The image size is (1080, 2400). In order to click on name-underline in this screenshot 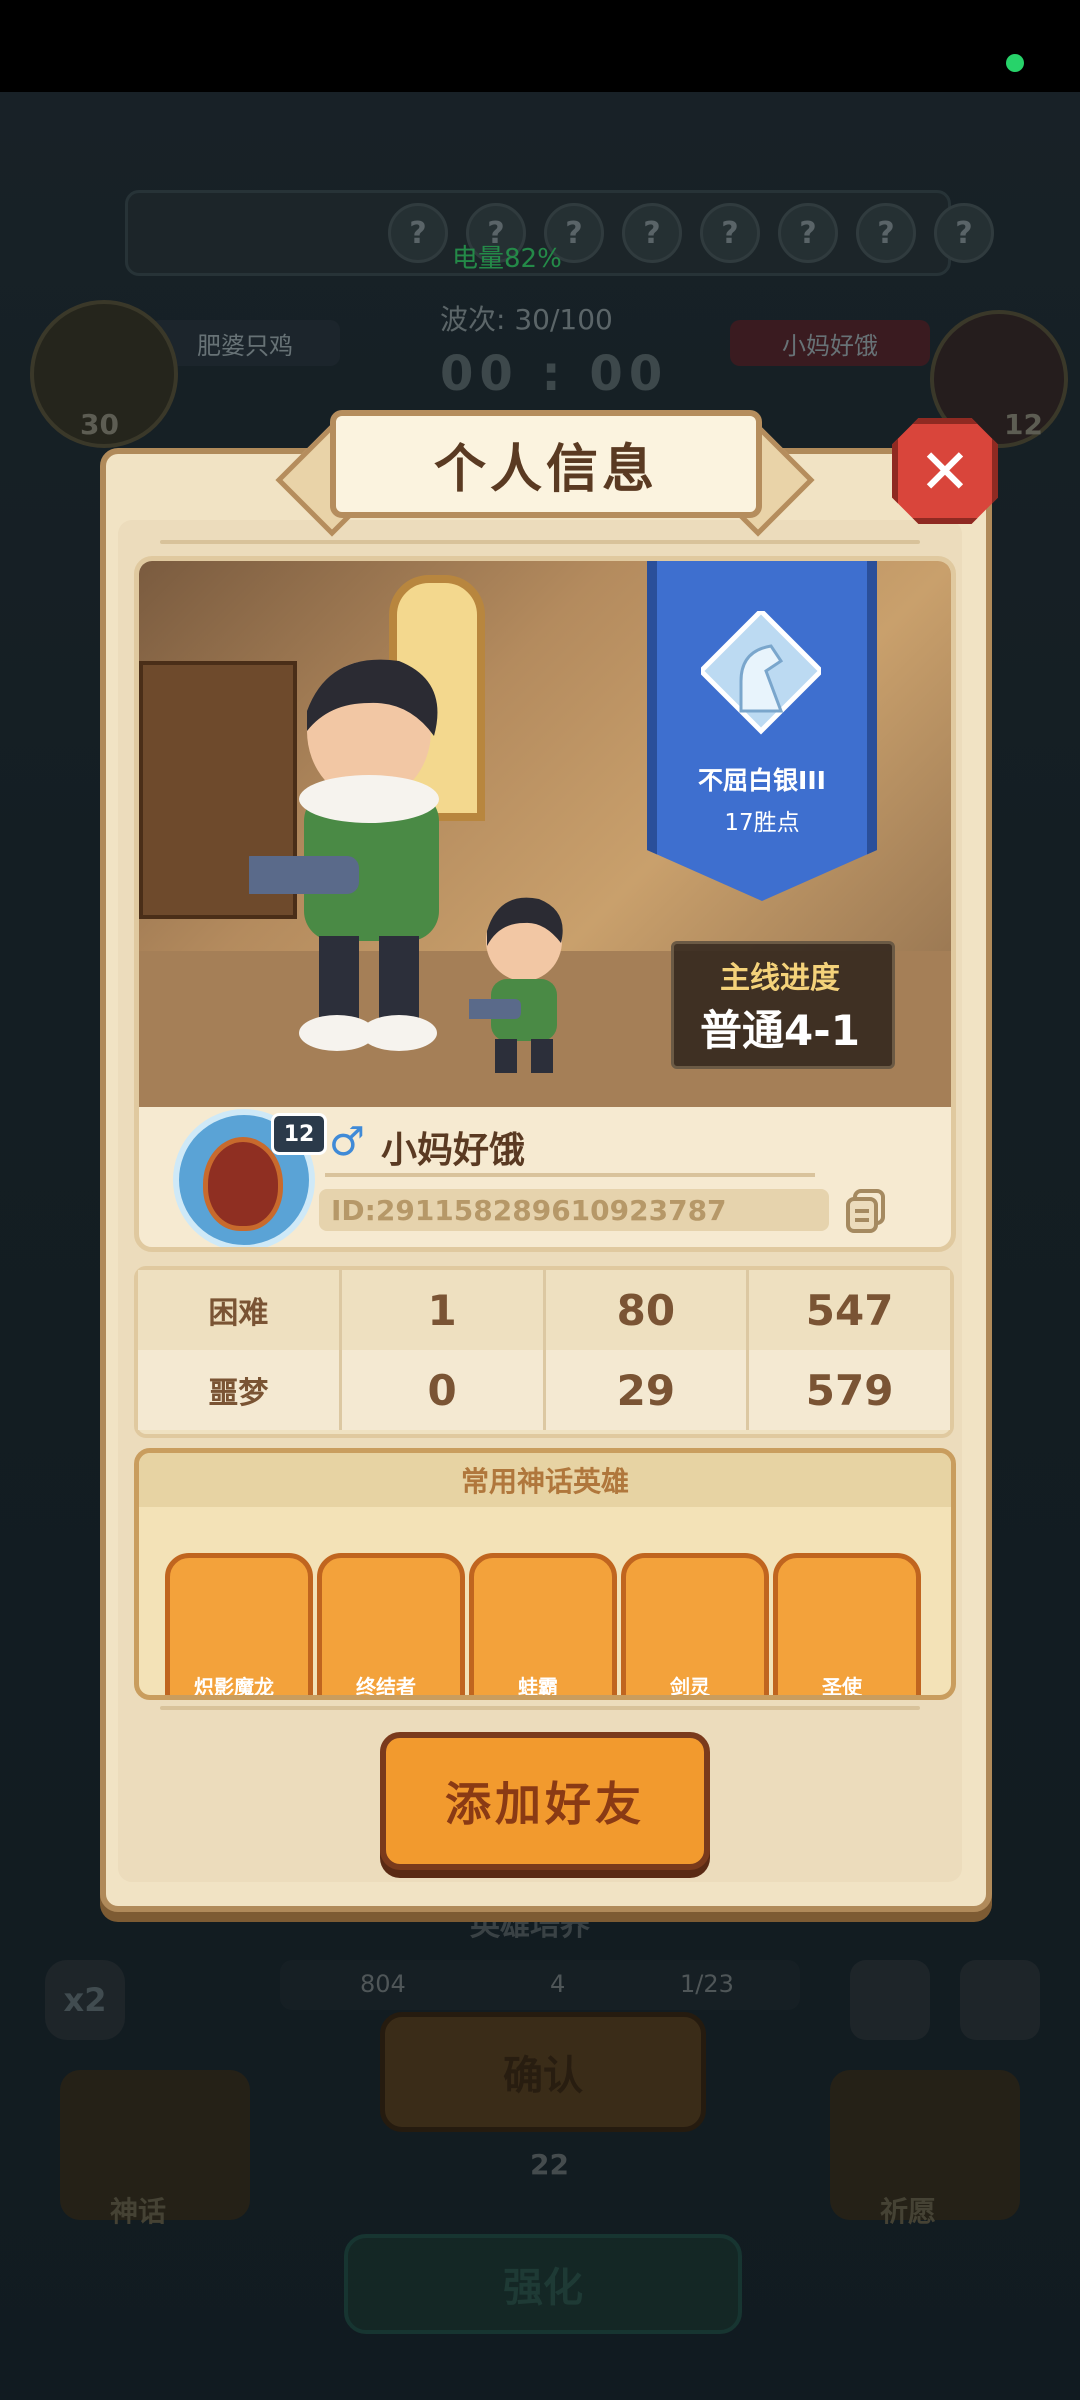, I will do `click(570, 1175)`.